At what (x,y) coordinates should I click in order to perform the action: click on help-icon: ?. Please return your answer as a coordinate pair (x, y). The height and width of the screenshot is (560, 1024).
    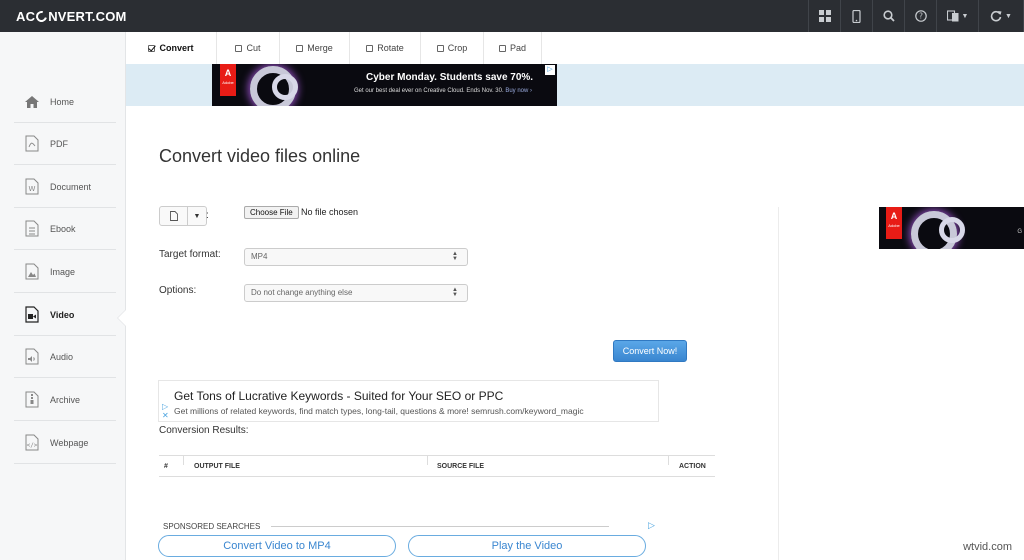
    Looking at the image, I should click on (920, 16).